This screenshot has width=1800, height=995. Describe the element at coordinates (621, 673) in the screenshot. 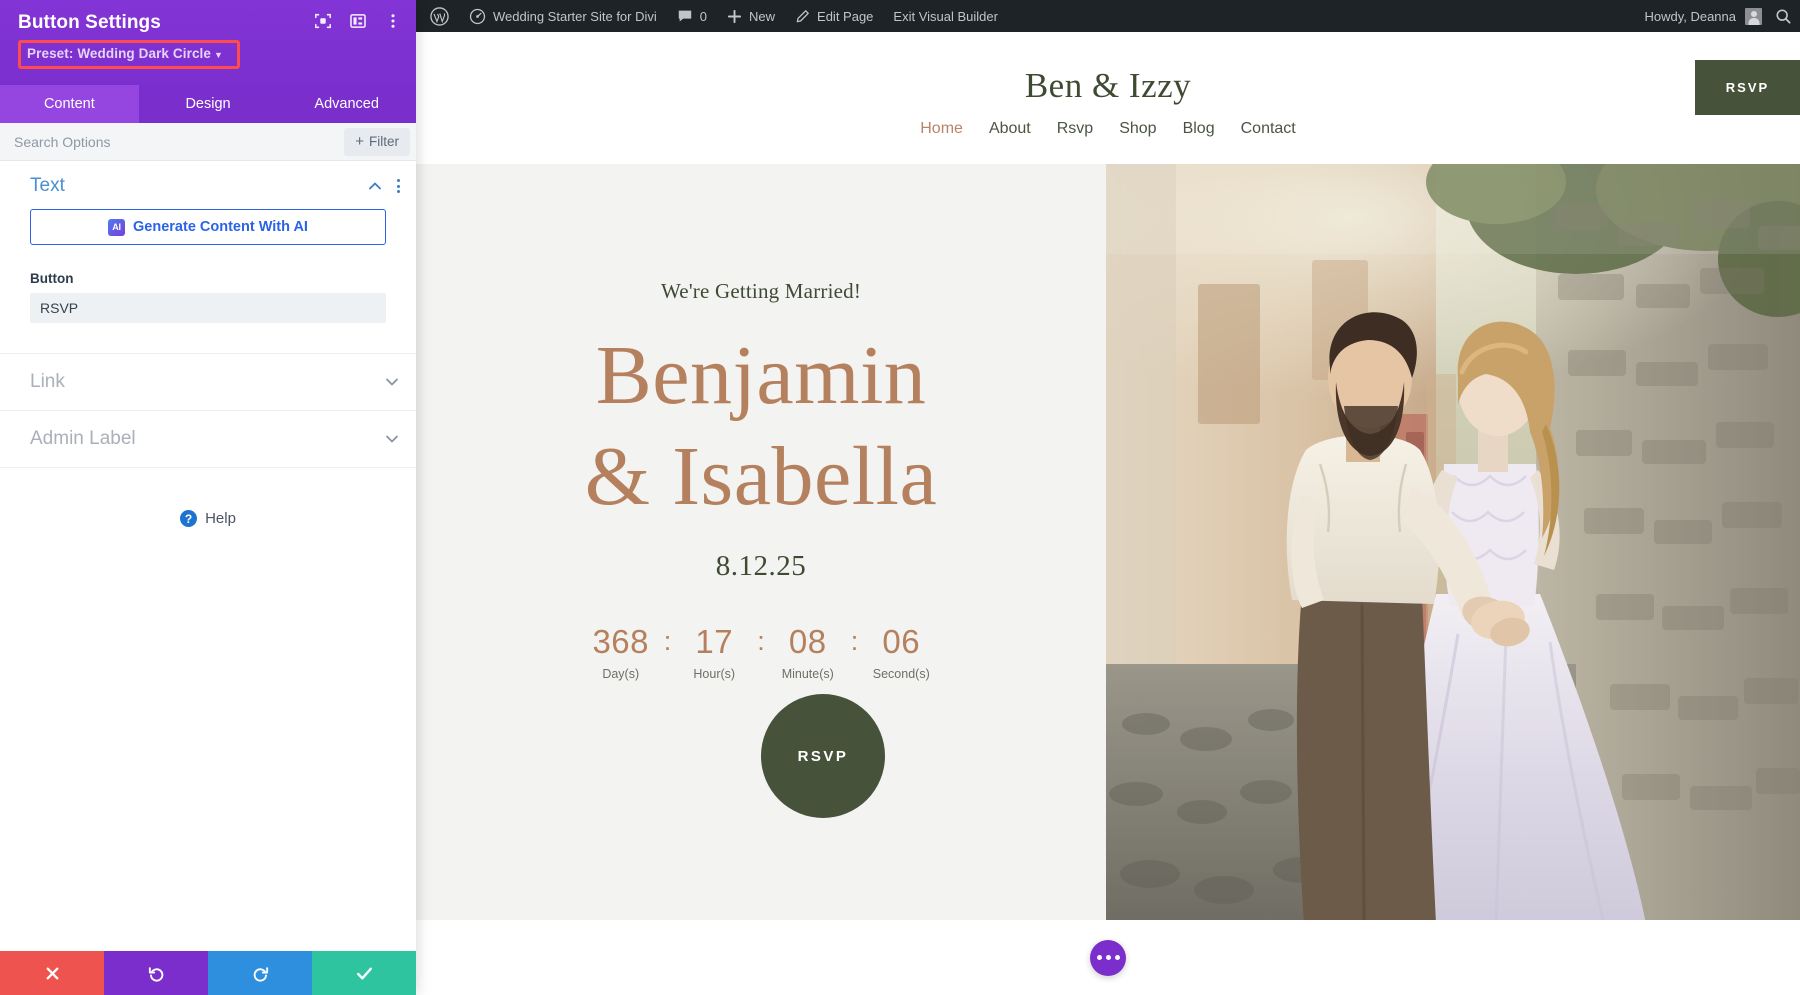

I see `countdown-days-label: Day(s)` at that location.